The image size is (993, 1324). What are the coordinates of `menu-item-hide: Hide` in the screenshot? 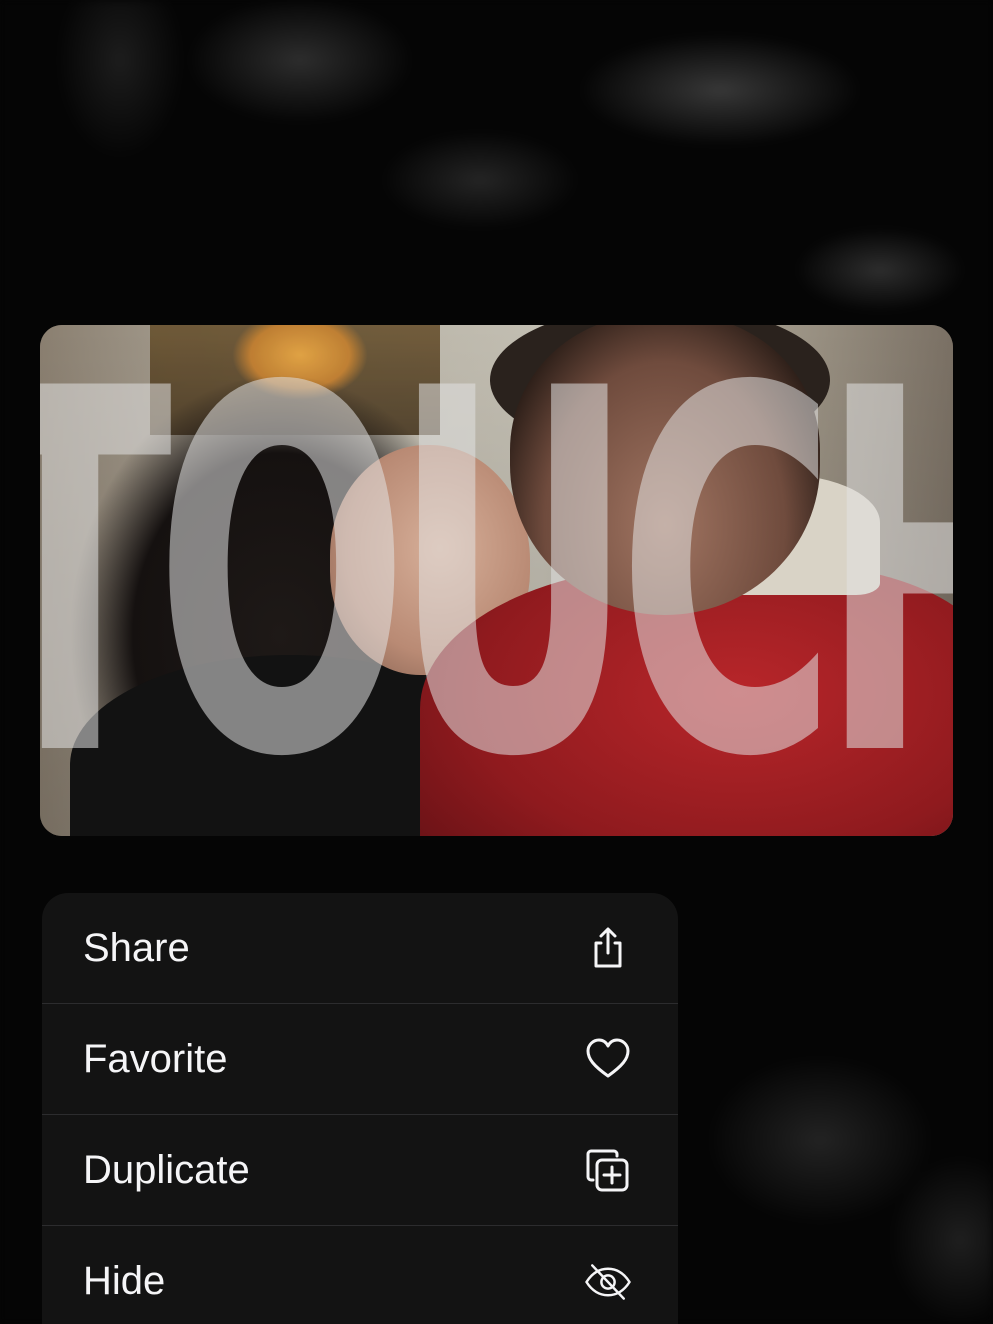 It's located at (360, 1275).